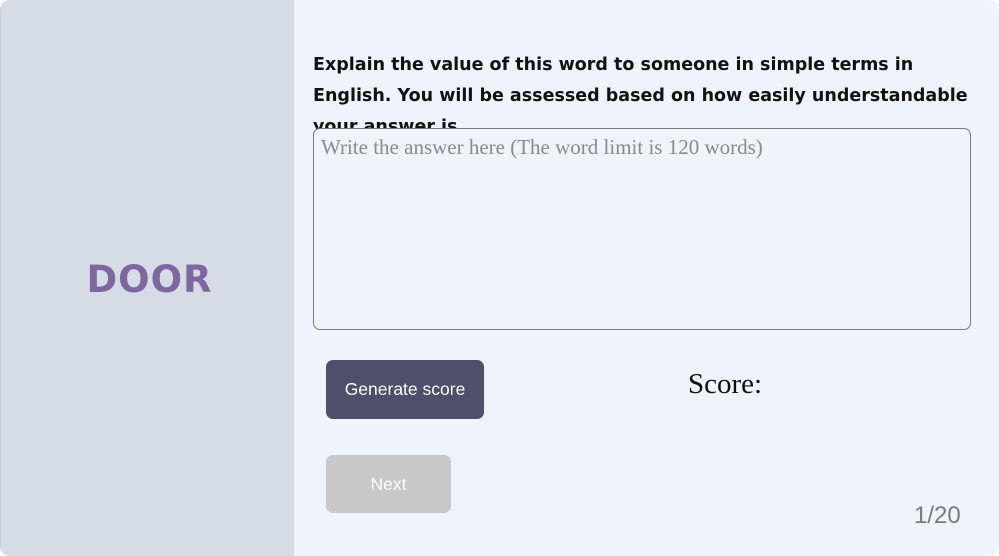 This screenshot has width=999, height=556. What do you see at coordinates (388, 484) in the screenshot?
I see `next-button: Next` at bounding box center [388, 484].